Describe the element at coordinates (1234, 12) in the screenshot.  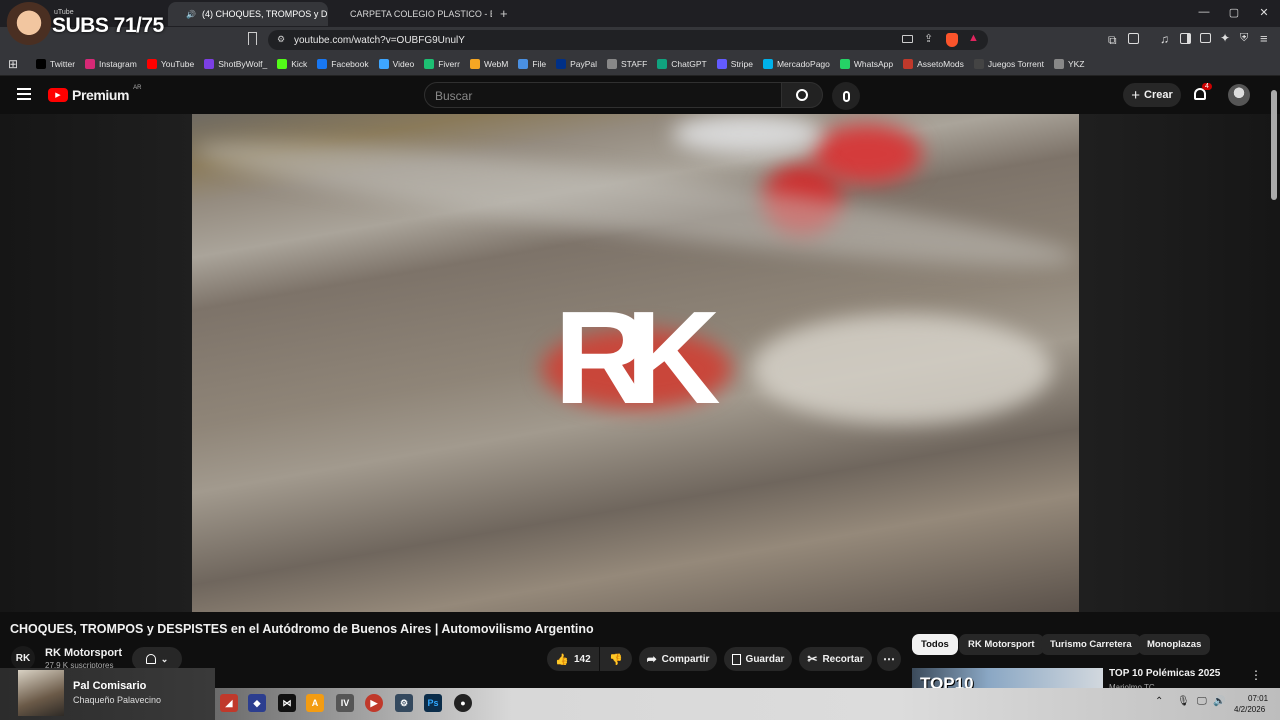
I see `maximize-button: ▢` at that location.